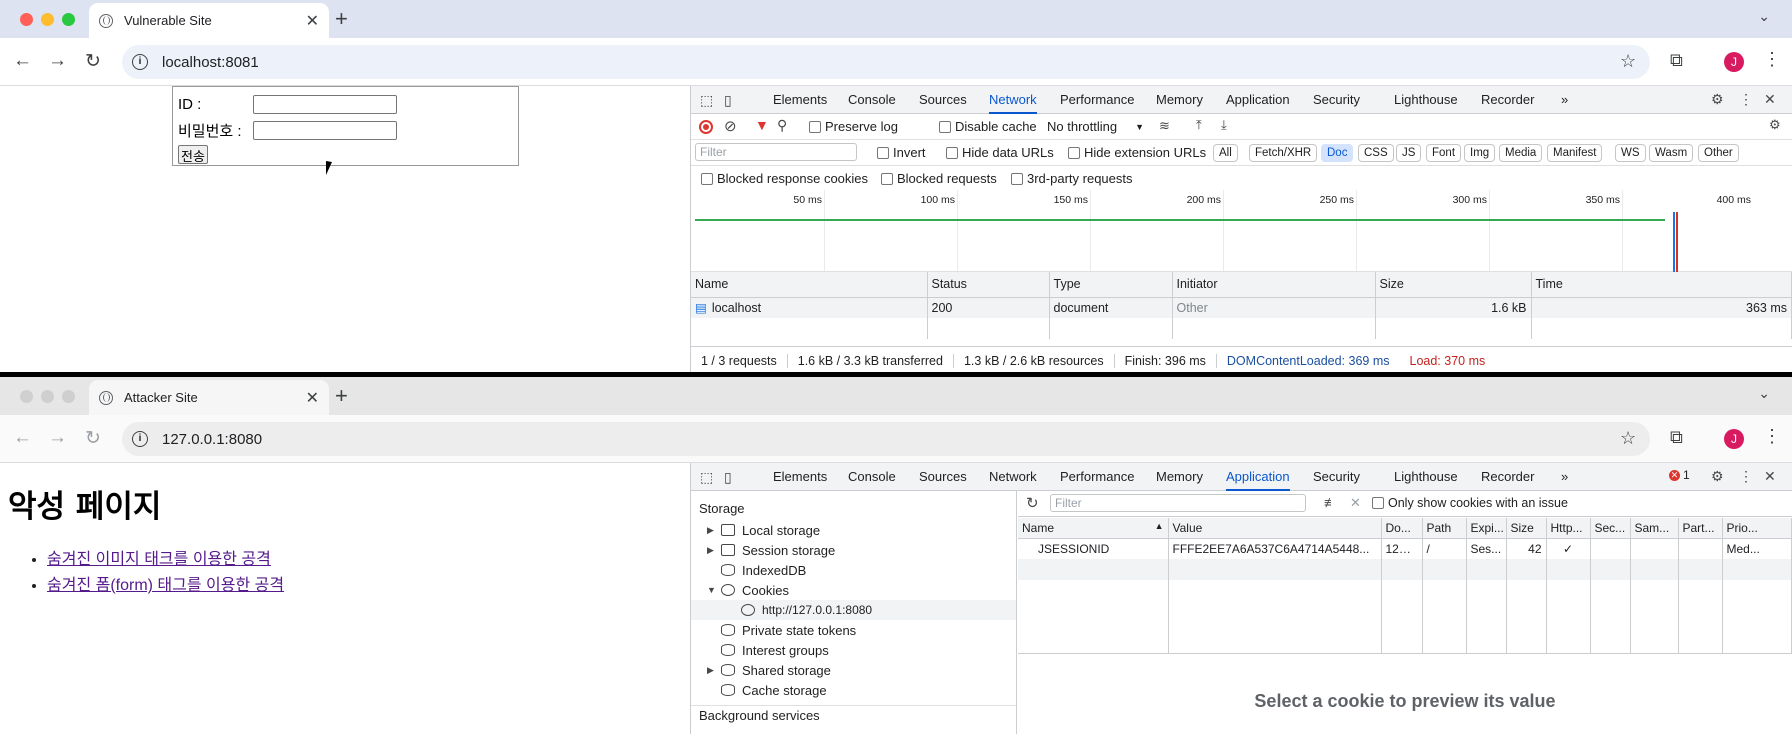 This screenshot has width=1792, height=734. What do you see at coordinates (1661, 285) in the screenshot?
I see `column-header-time: Time` at bounding box center [1661, 285].